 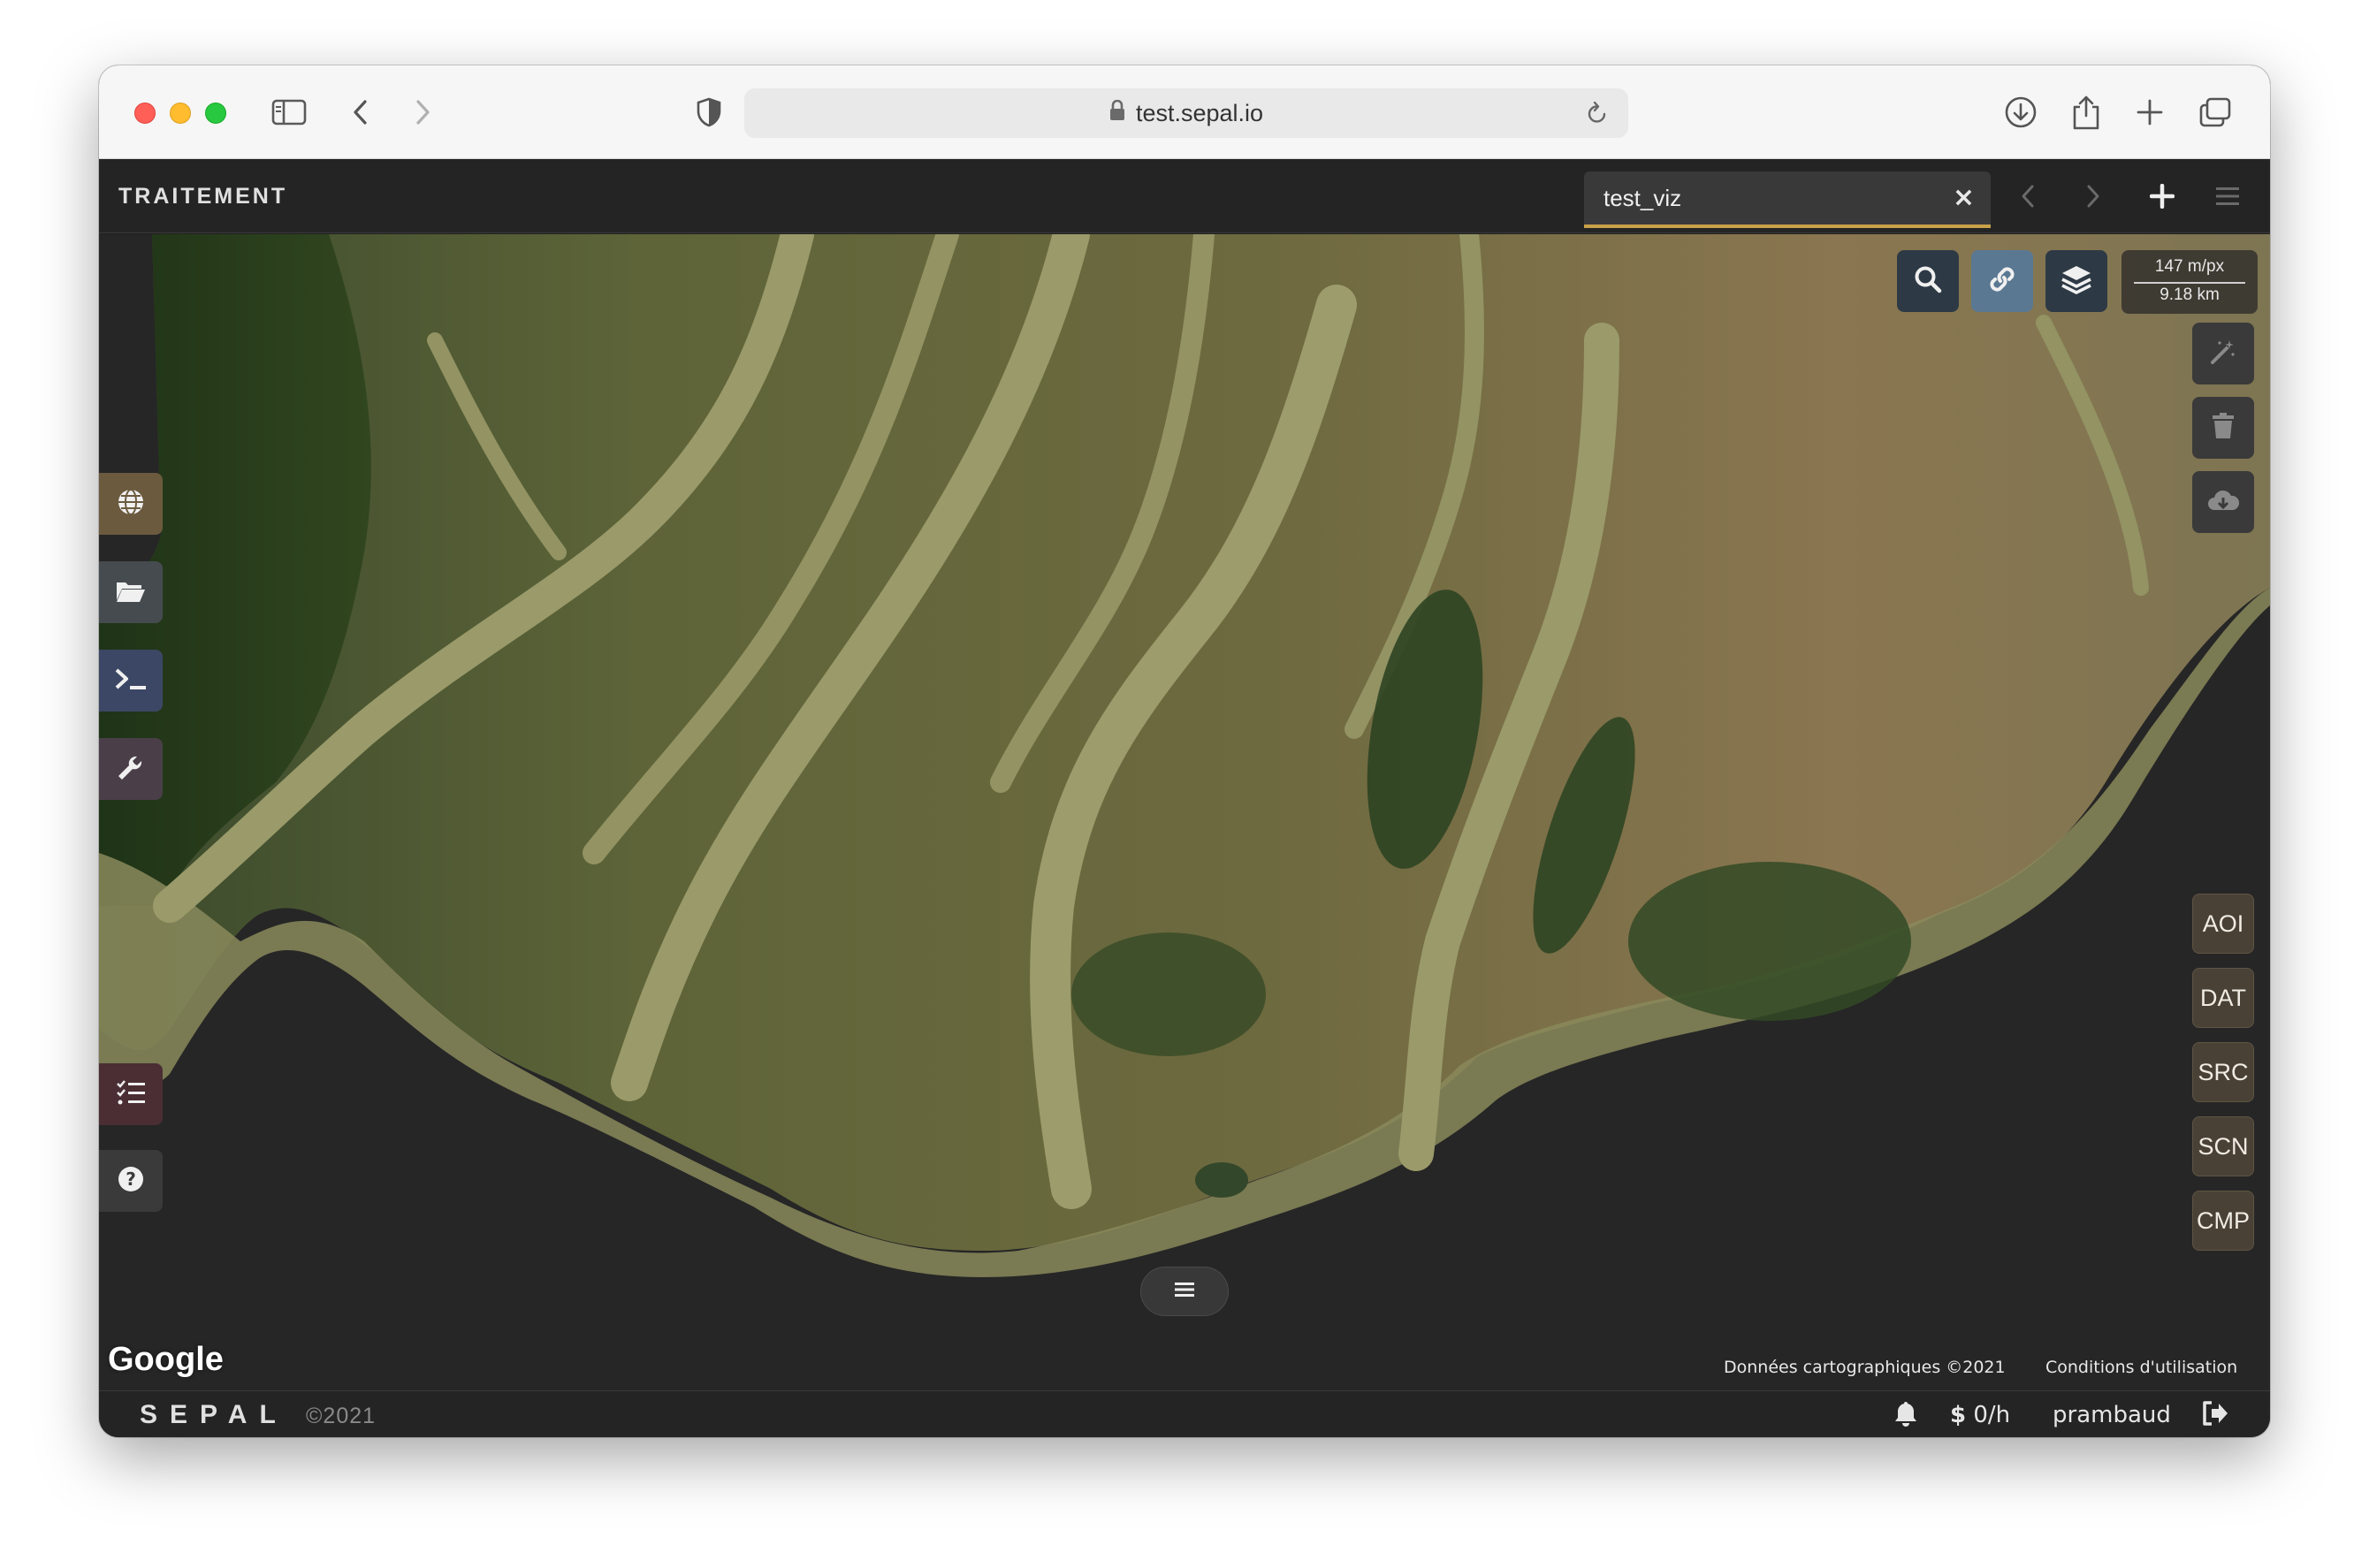 I want to click on search-map-button, so click(x=1928, y=281).